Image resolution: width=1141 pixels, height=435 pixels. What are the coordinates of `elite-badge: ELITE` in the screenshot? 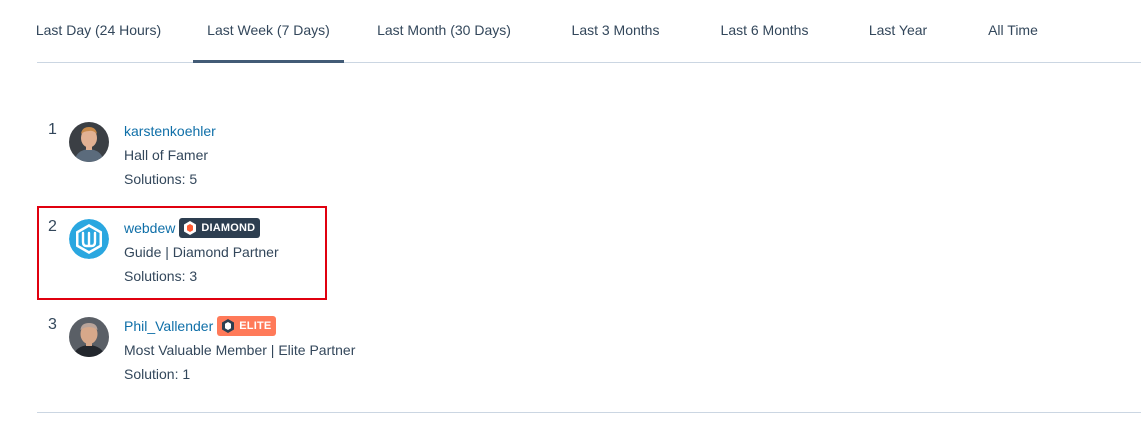 It's located at (247, 326).